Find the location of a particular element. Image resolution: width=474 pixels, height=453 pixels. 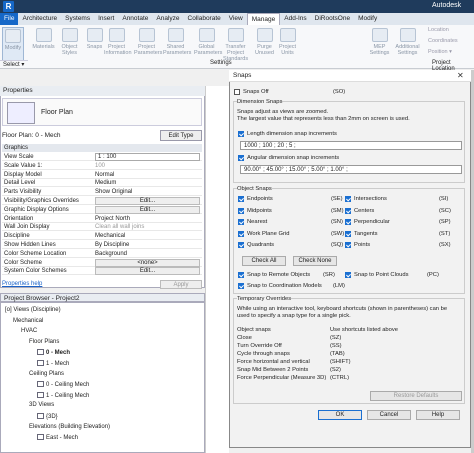

tree-node: Floor Plans is located at coordinates (44, 342).